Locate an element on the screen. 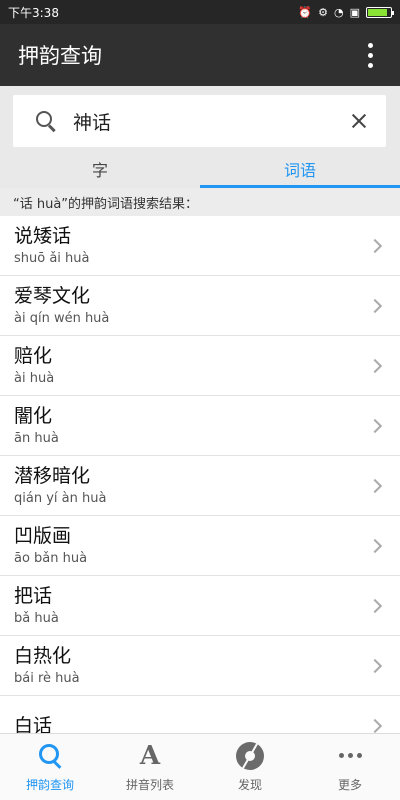 This screenshot has height=800, width=400. close-icon is located at coordinates (359, 121).